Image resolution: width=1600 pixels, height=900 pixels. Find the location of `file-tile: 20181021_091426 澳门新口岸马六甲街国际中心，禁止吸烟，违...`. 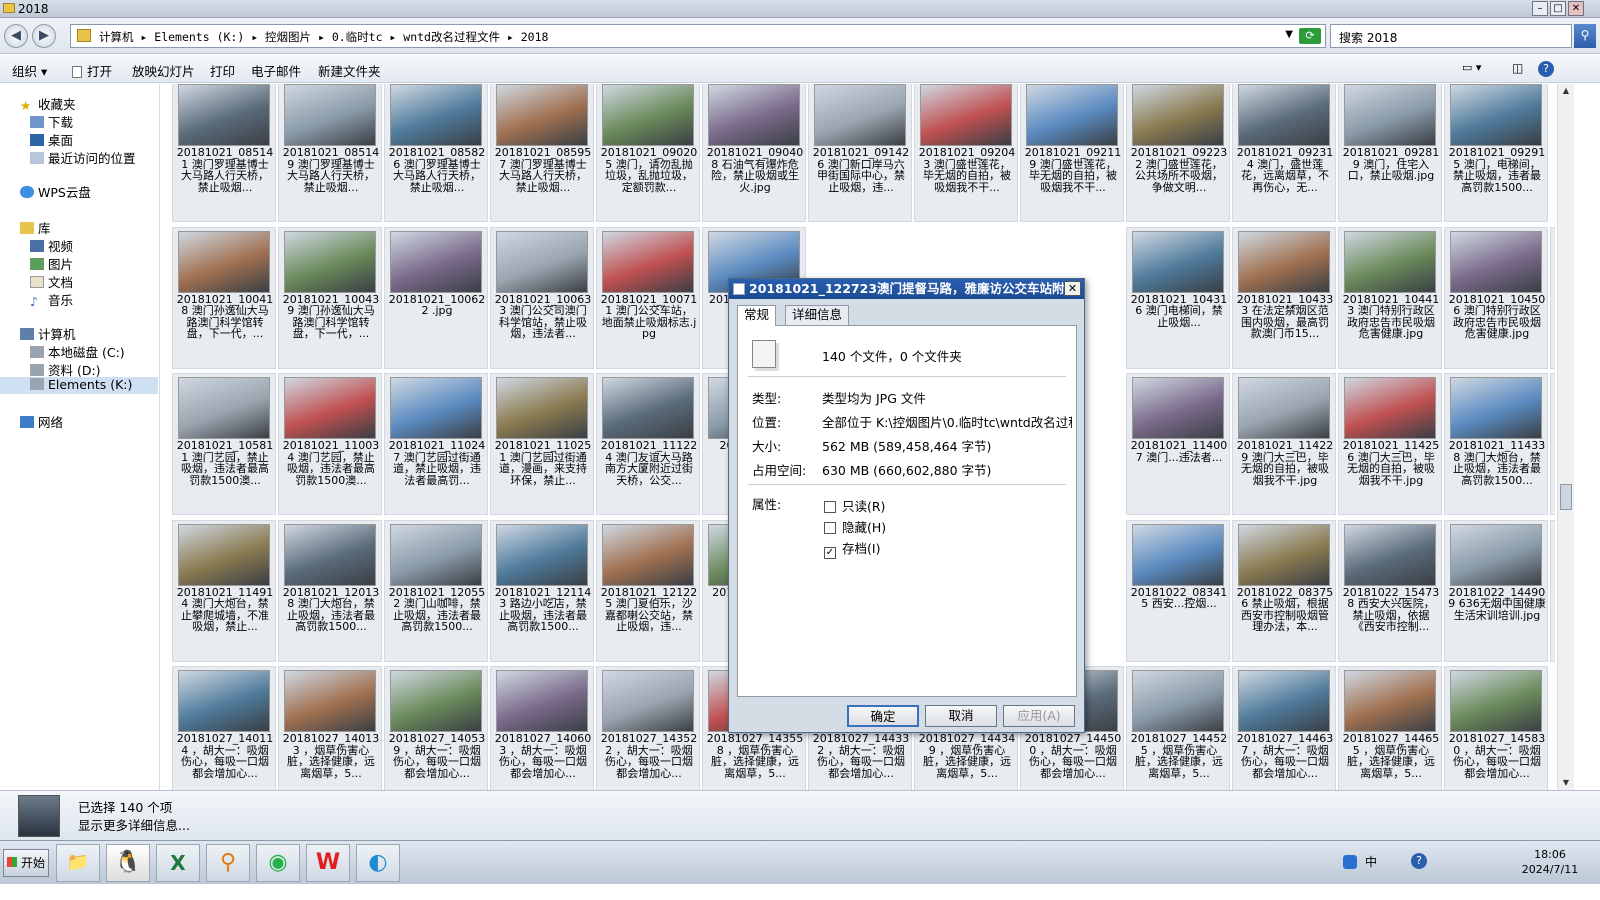

file-tile: 20181021_091426 澳门新口岸马六甲街国际中心，禁止吸烟，违... is located at coordinates (860, 153).